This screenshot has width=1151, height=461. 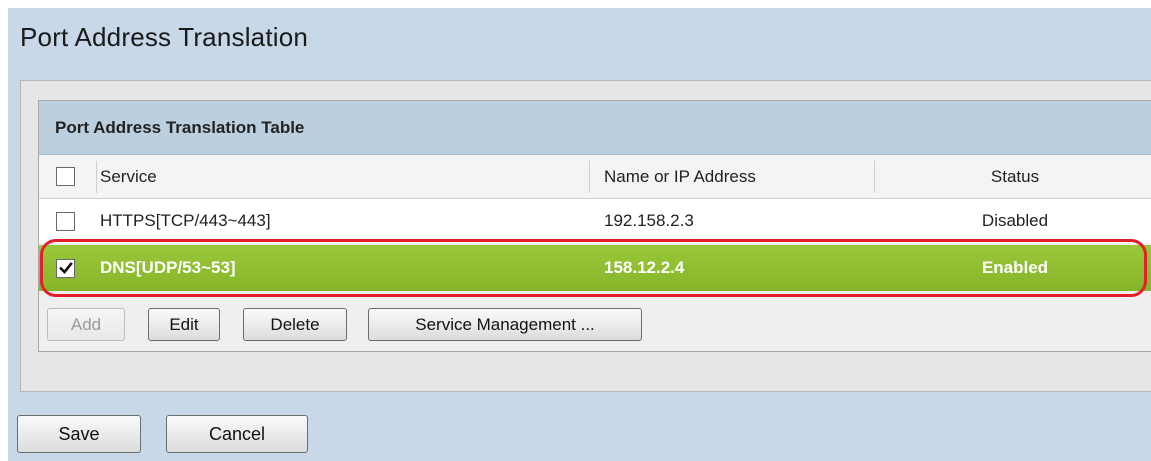 I want to click on row-ip-address: 192.158.2.3, so click(x=649, y=220).